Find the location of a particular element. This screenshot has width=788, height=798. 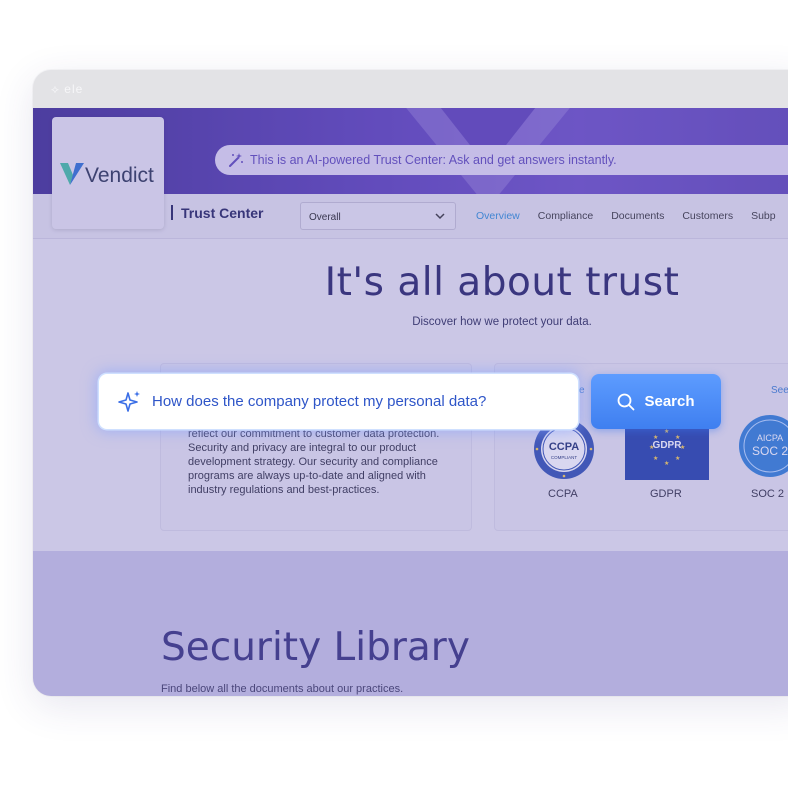

chevron-down-icon is located at coordinates (440, 216).